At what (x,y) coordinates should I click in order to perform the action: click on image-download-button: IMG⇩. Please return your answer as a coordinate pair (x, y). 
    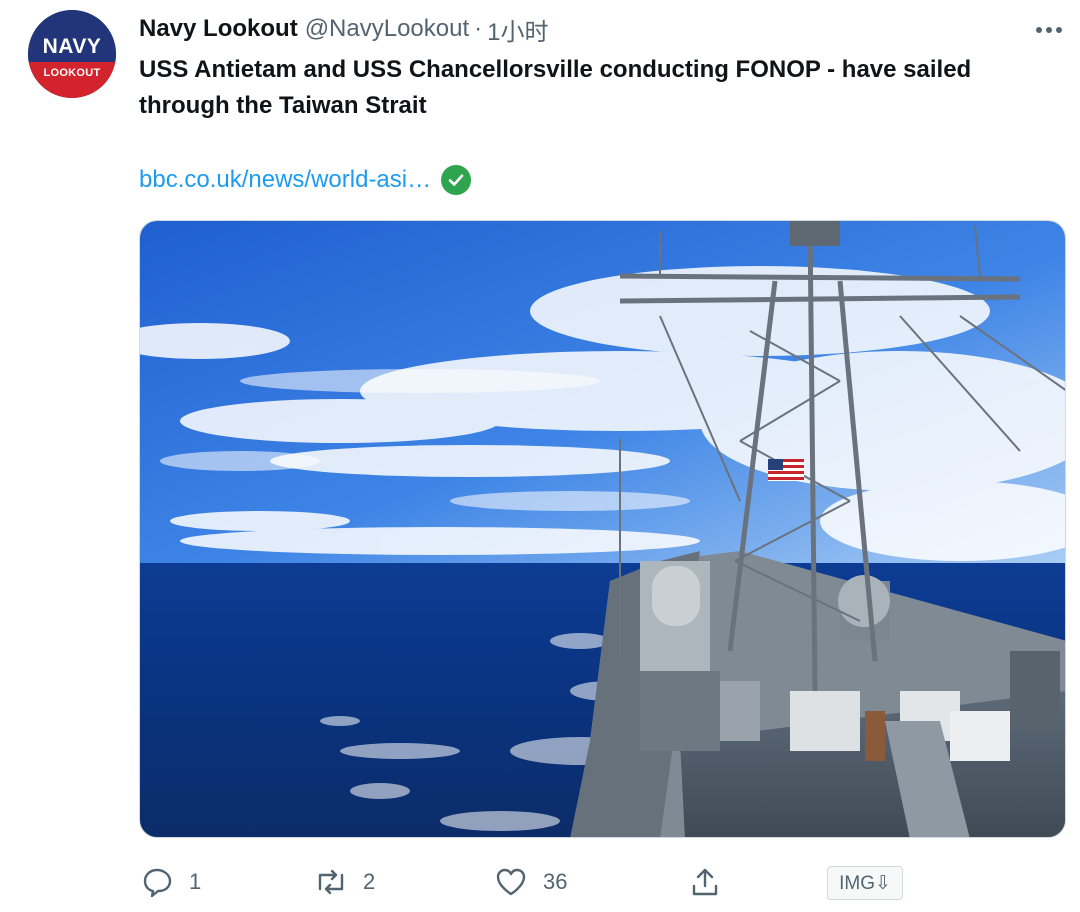
    Looking at the image, I should click on (865, 883).